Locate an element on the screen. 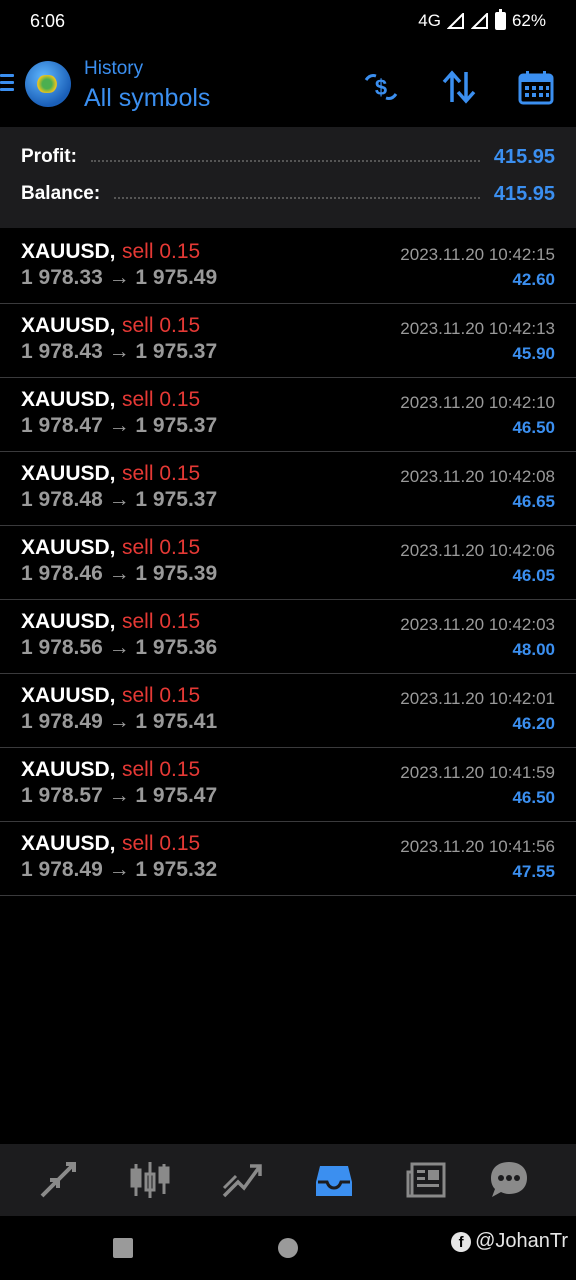 The image size is (576, 1280). battery-icon is located at coordinates (500, 19).